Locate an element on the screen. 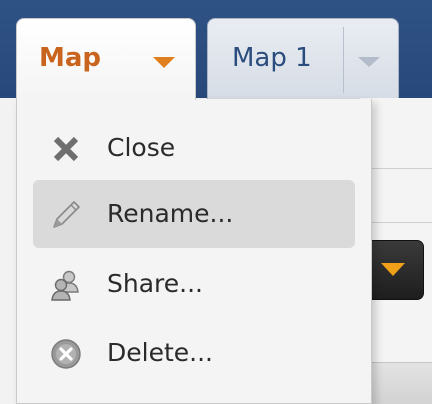 The image size is (432, 404). pencil-icon is located at coordinates (66, 214).